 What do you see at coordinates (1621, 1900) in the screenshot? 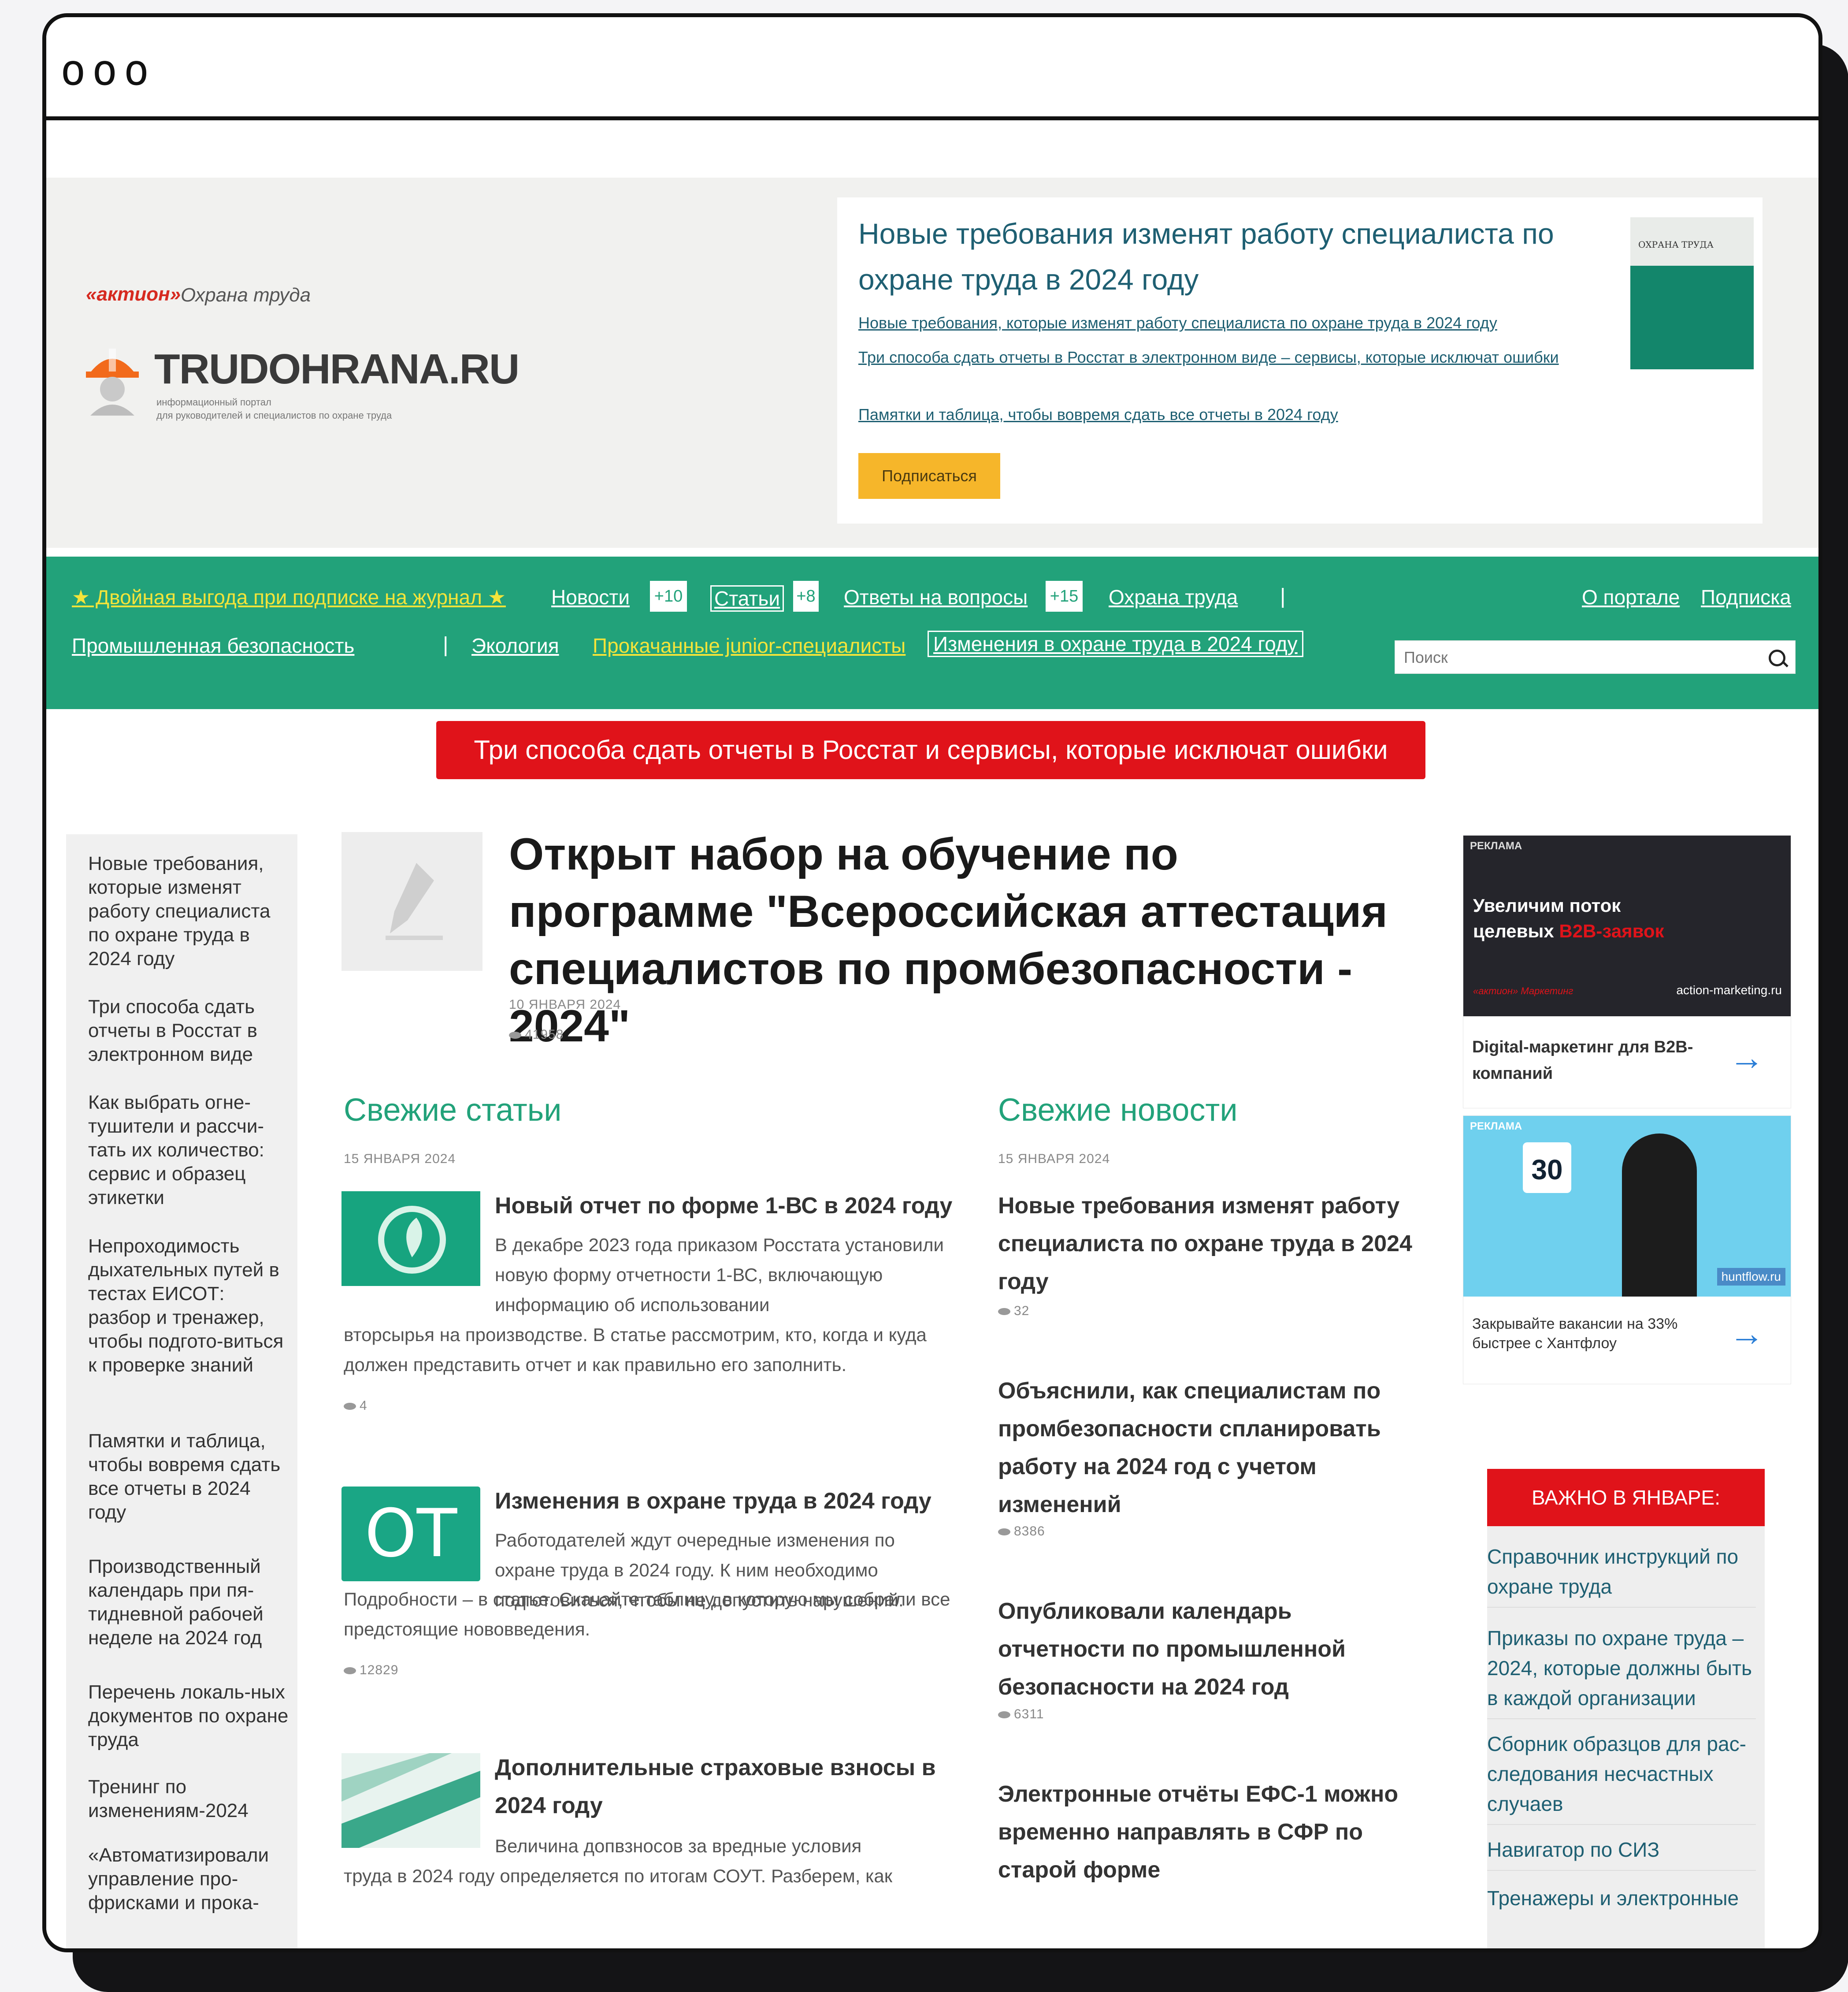
I see `important-link: Тренажеры и электронные` at bounding box center [1621, 1900].